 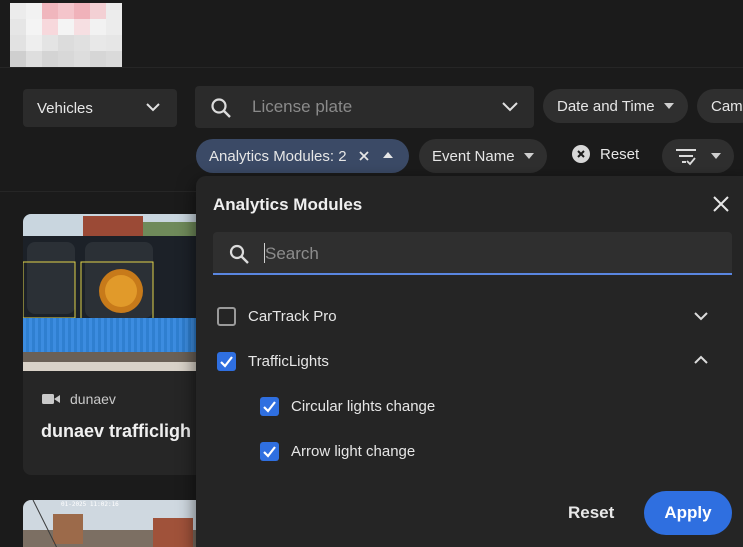 I want to click on event-item-arrow-light-change: Arrow light change, so click(x=337, y=451).